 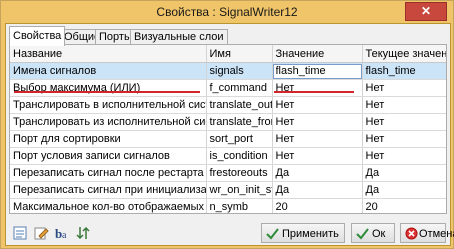 I want to click on cell-id: sort_port, so click(x=239, y=139).